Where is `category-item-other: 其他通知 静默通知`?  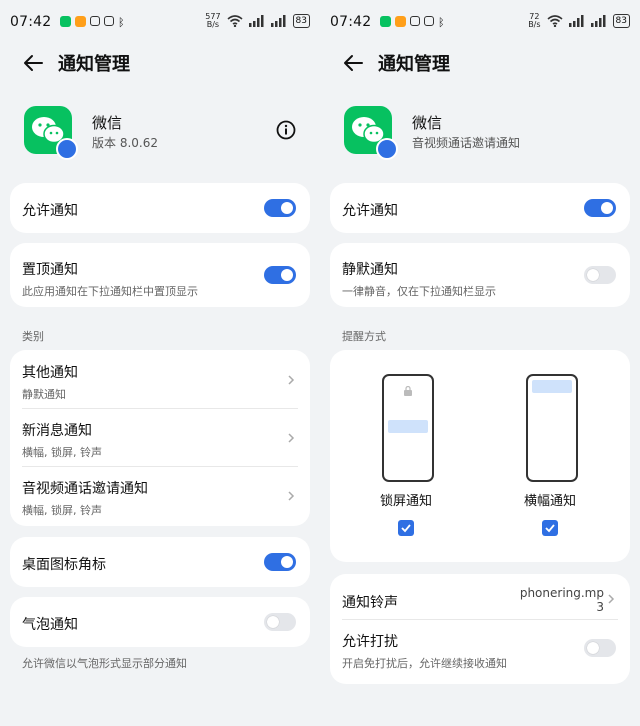
category-item-other: 其他通知 静默通知 is located at coordinates (160, 382).